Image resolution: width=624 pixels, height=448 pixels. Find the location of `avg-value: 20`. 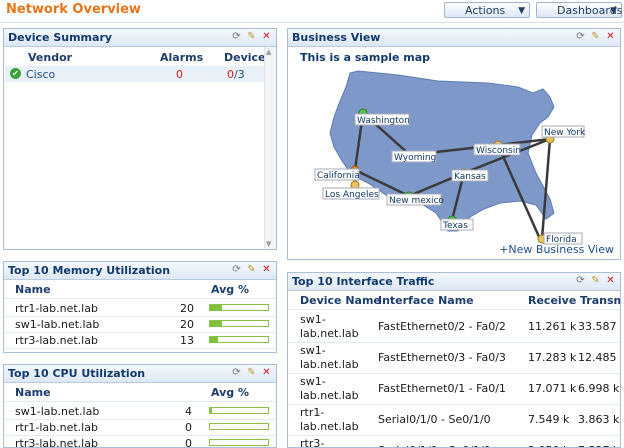

avg-value: 20 is located at coordinates (187, 308).